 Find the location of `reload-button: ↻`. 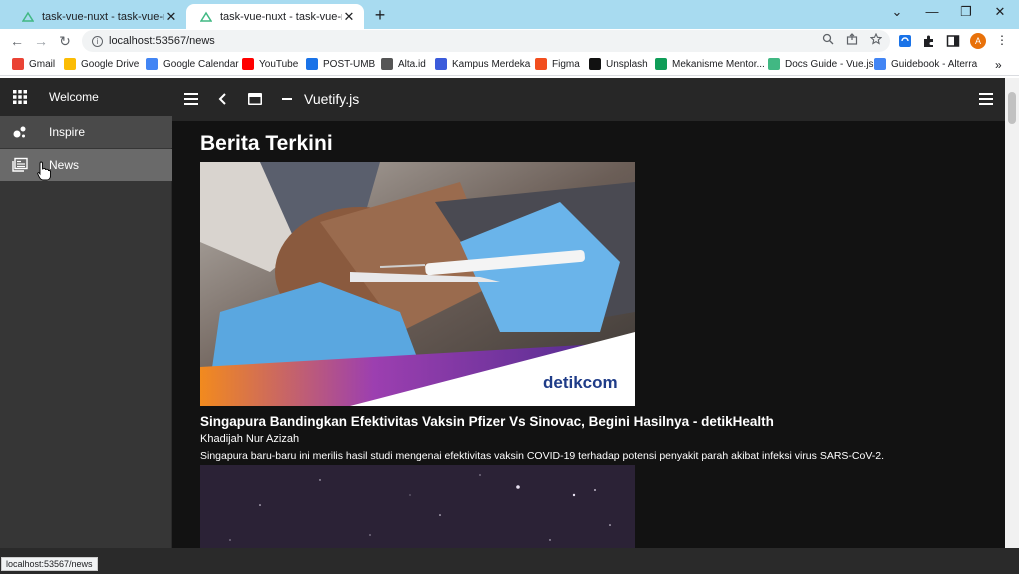

reload-button: ↻ is located at coordinates (65, 41).